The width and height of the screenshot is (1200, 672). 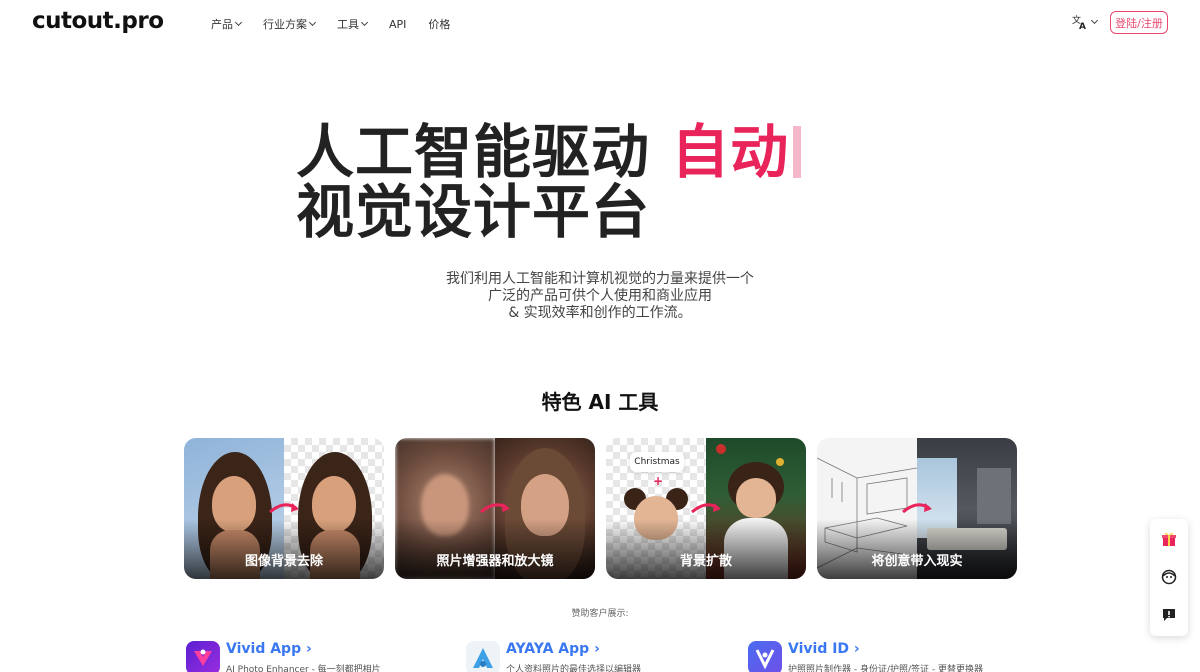 What do you see at coordinates (553, 649) in the screenshot?
I see `app-name: AYAYA App ›` at bounding box center [553, 649].